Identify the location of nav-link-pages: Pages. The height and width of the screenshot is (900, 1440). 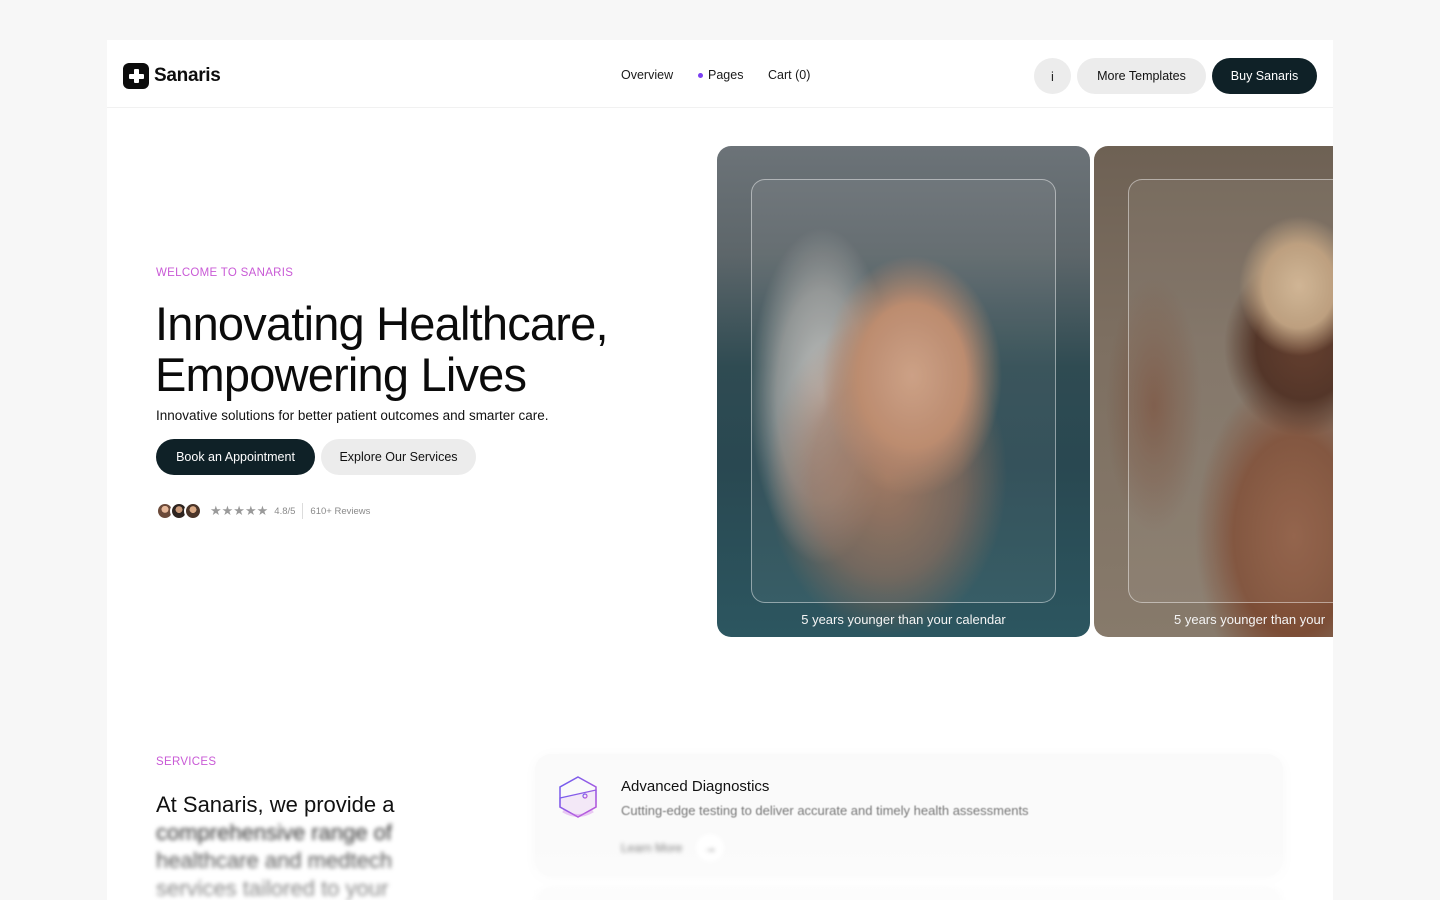
(728, 75).